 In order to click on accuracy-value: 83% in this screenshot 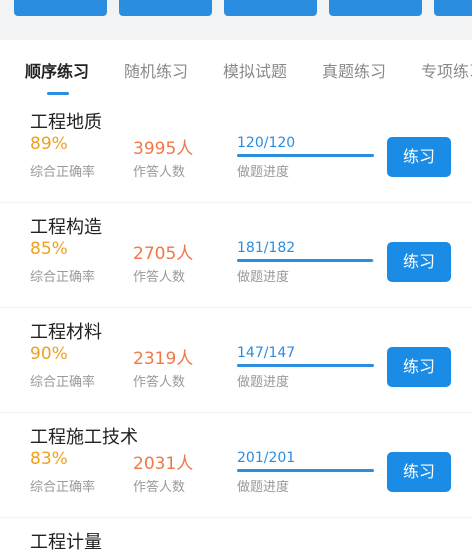, I will do `click(49, 459)`.